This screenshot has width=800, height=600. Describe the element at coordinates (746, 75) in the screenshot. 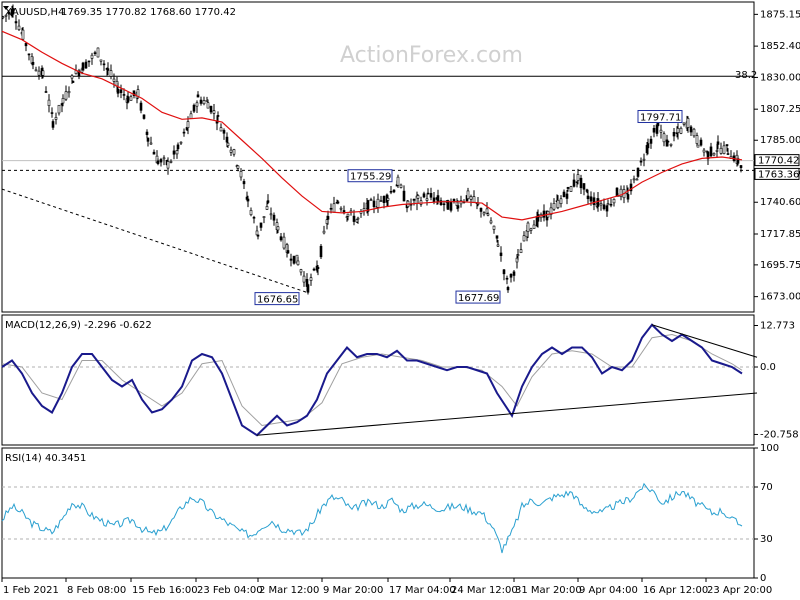

I see `fib-label: 38.2` at that location.